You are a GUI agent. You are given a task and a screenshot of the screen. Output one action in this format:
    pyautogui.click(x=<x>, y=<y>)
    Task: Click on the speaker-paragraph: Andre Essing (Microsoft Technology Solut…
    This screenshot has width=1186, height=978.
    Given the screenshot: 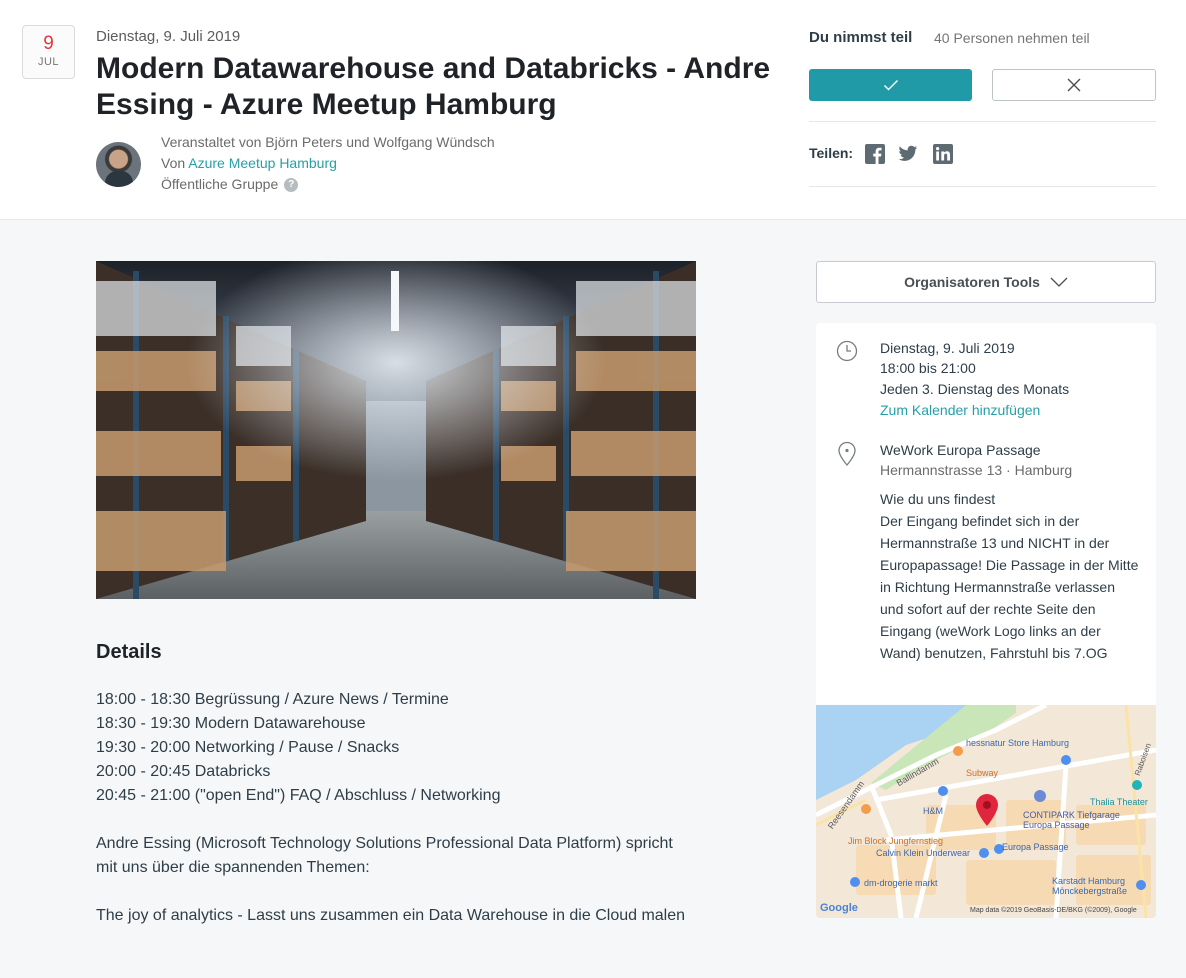 What is the action you would take?
    pyautogui.click(x=384, y=855)
    